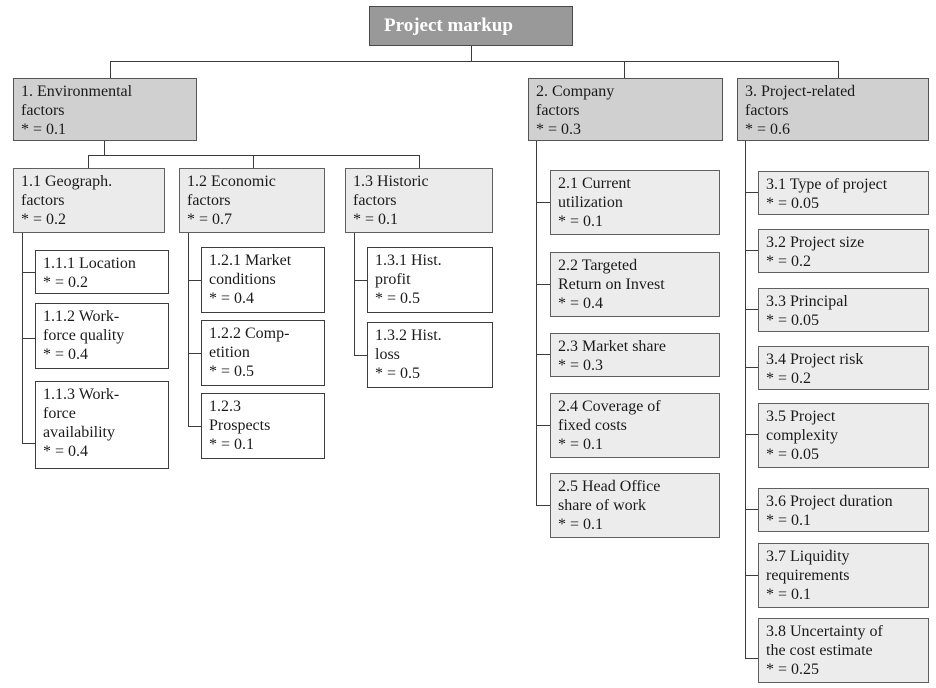 The width and height of the screenshot is (936, 688). What do you see at coordinates (408, 270) in the screenshot?
I see `node-1-3-1-label: 1.3.1 Hist. profit` at bounding box center [408, 270].